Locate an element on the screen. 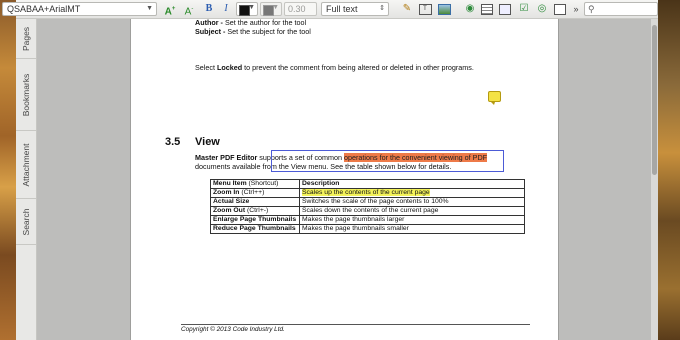 The height and width of the screenshot is (340, 680). increase-font-size-icon: A+ is located at coordinates (170, 9).